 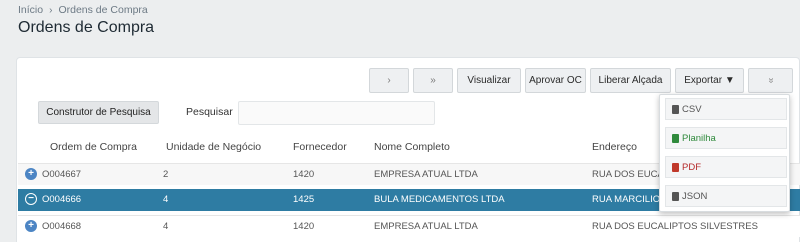 I want to click on page-title: Ordens de Compra, so click(x=86, y=27).